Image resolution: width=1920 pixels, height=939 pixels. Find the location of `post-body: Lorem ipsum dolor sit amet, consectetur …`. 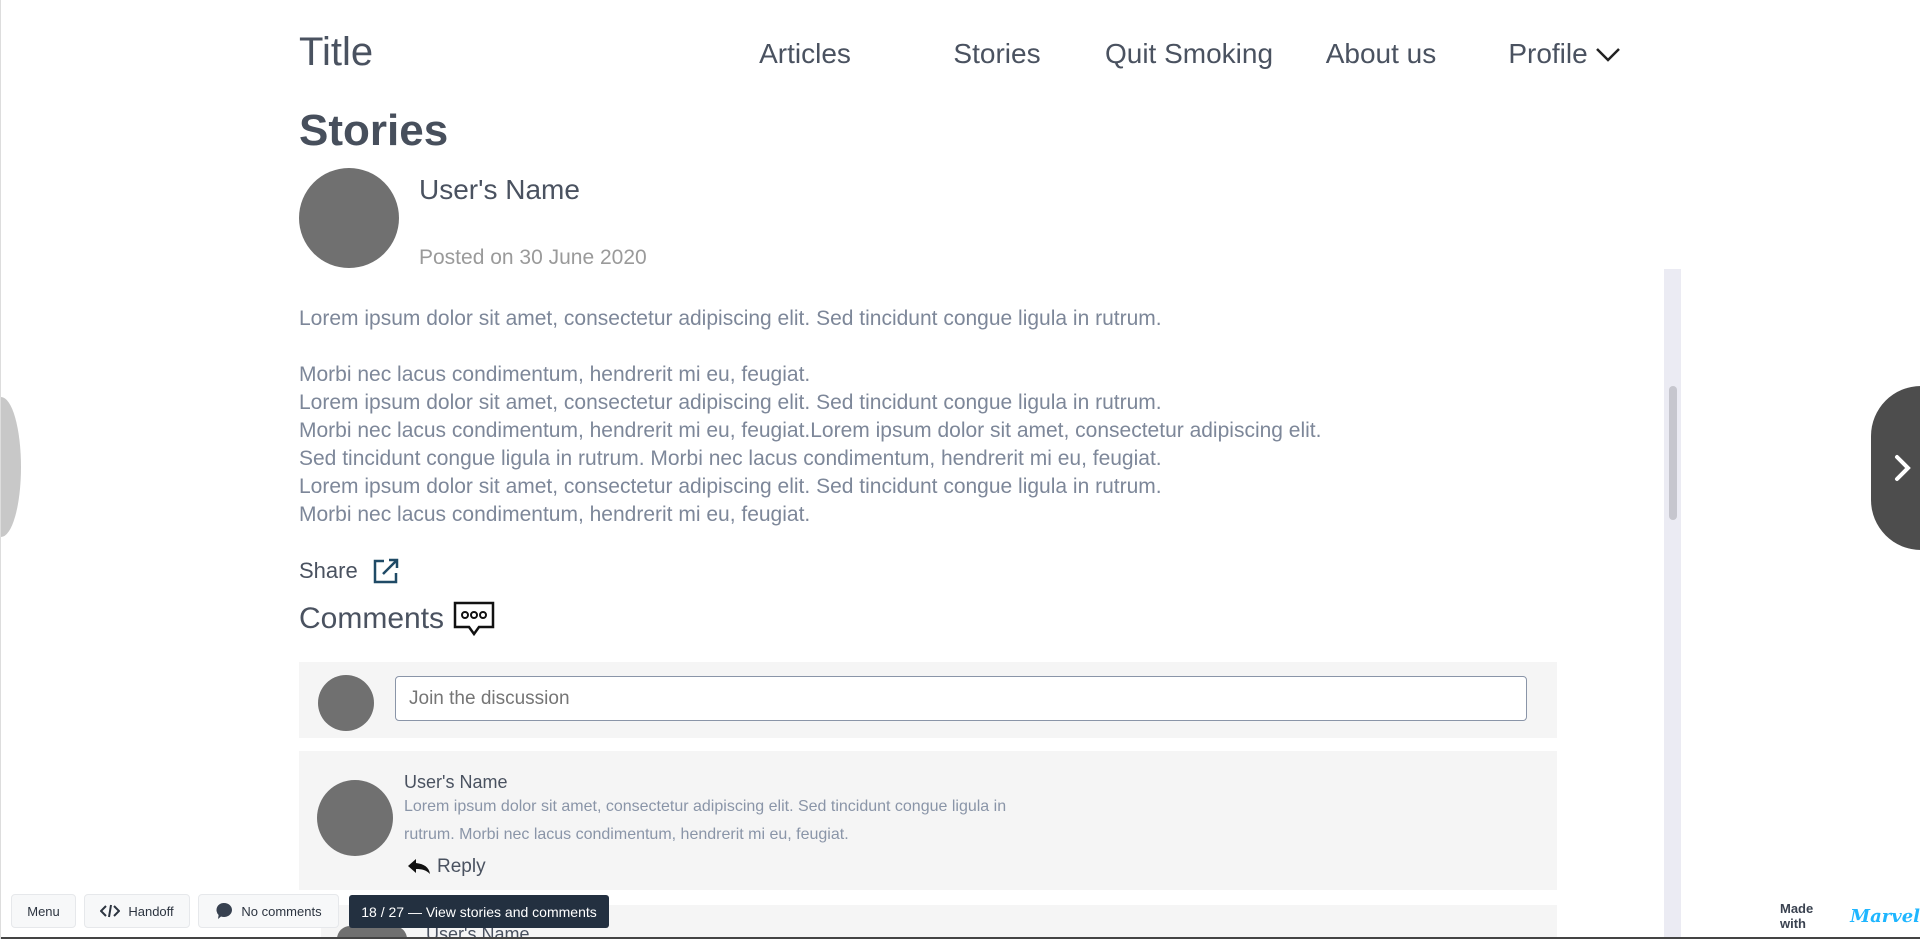

post-body: Lorem ipsum dolor sit amet, consectetur … is located at coordinates (810, 416).